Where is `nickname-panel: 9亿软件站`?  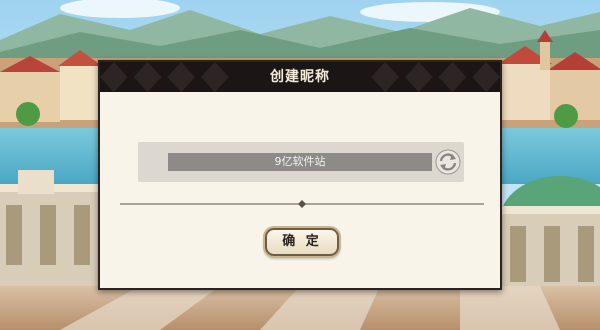
nickname-panel: 9亿软件站 is located at coordinates (301, 162).